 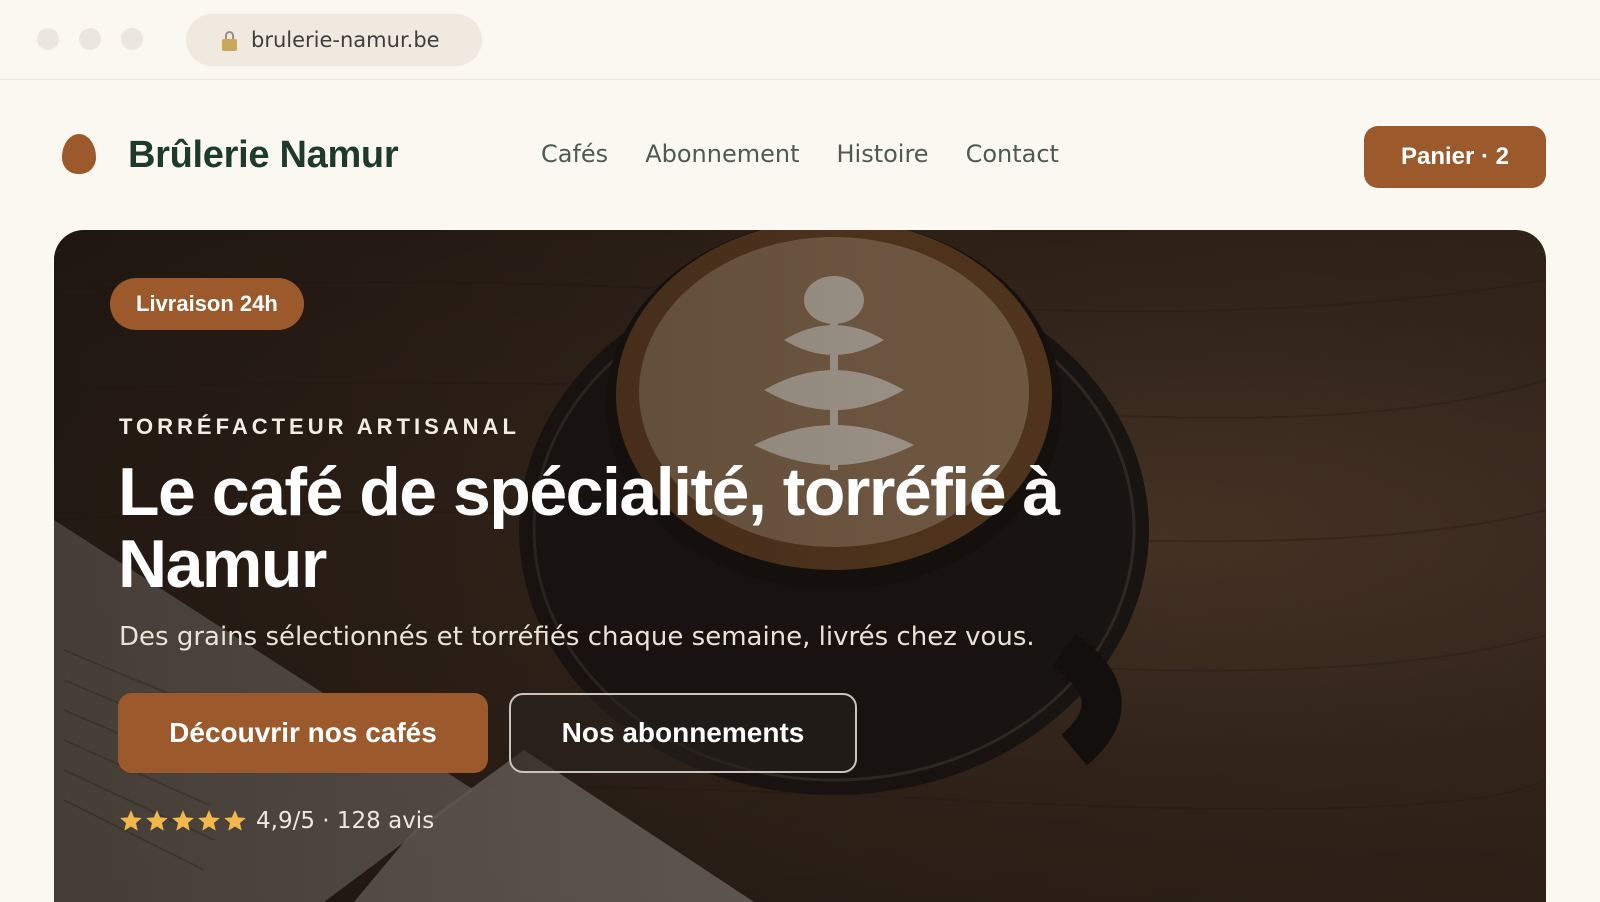 What do you see at coordinates (800, 40) in the screenshot?
I see `browser-chrome: brulerie-namur.be` at bounding box center [800, 40].